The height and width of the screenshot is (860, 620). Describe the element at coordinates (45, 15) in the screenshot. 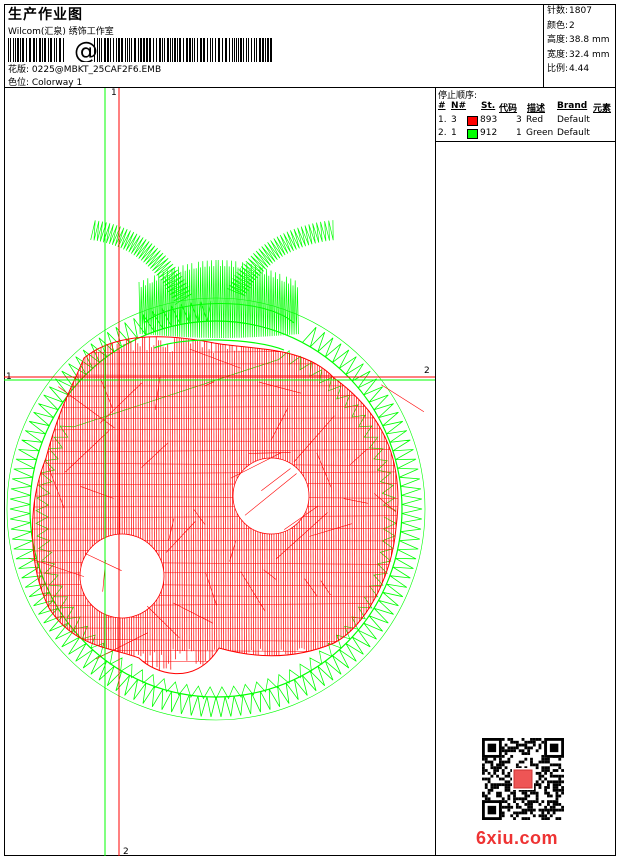

I see `page-title: 生产作业图` at that location.